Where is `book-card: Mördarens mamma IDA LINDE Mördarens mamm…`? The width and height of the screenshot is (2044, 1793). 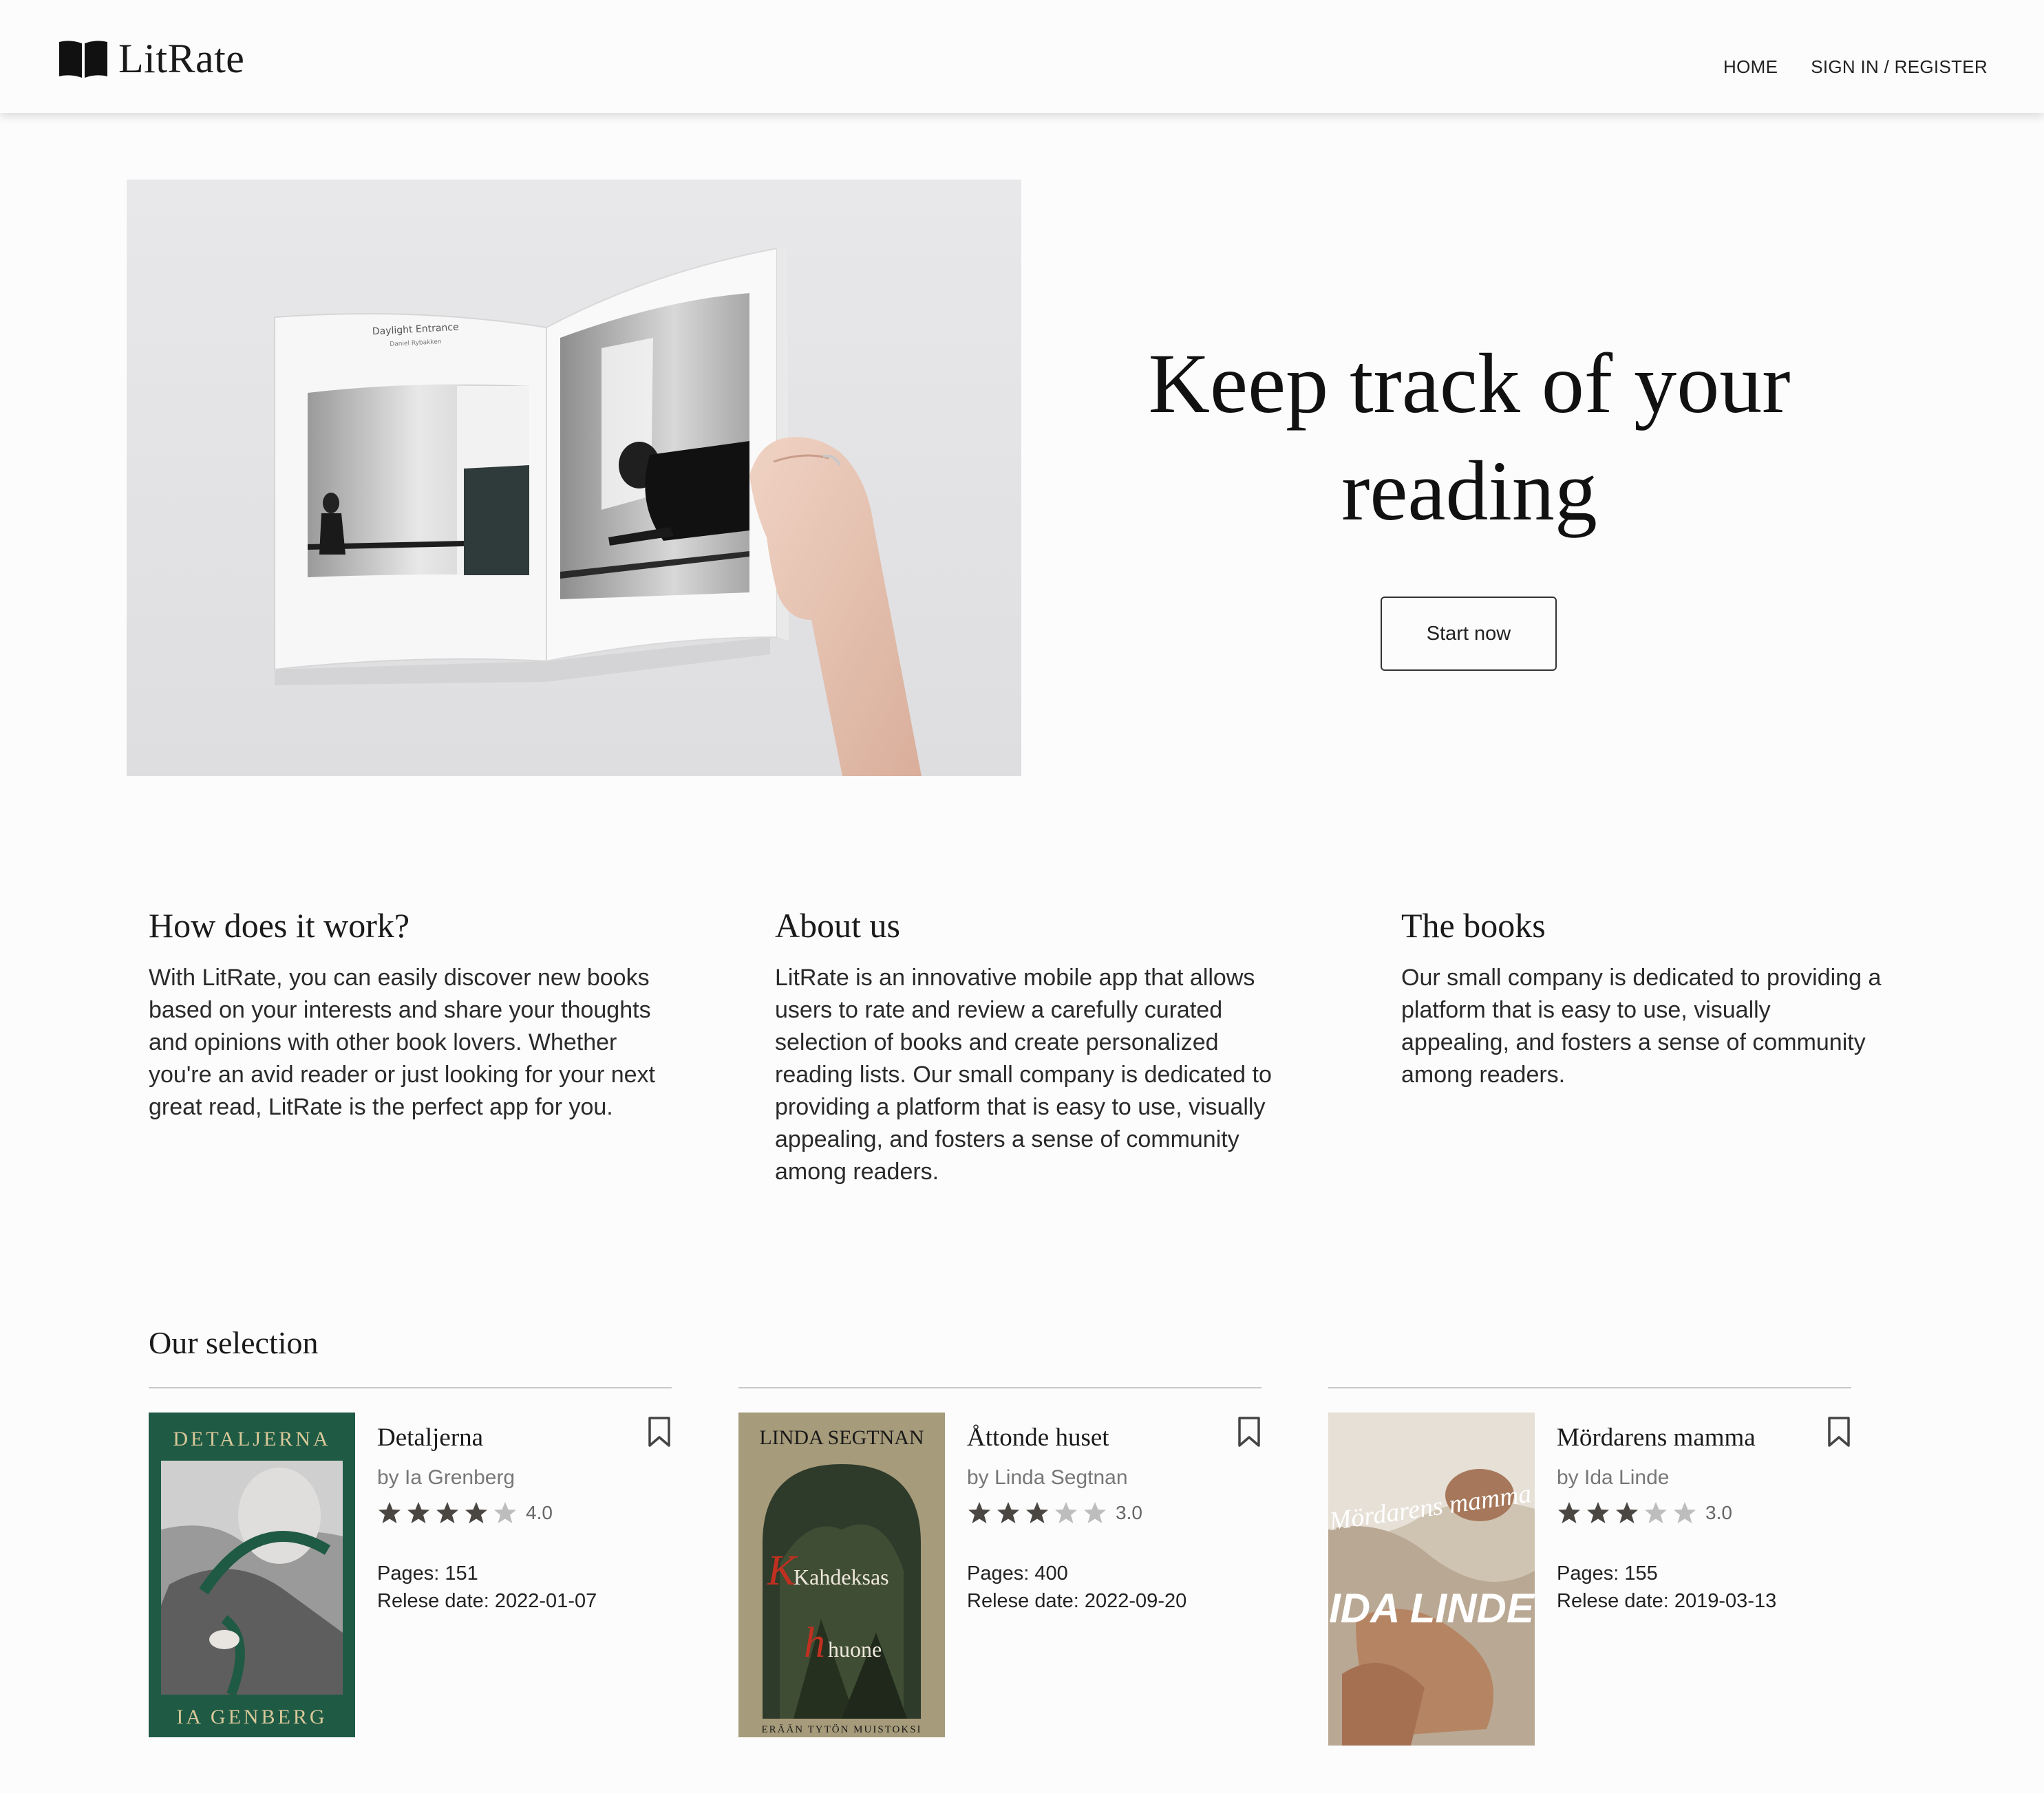
book-card: Mördarens mamma IDA LINDE Mördarens mamm… is located at coordinates (1589, 1566).